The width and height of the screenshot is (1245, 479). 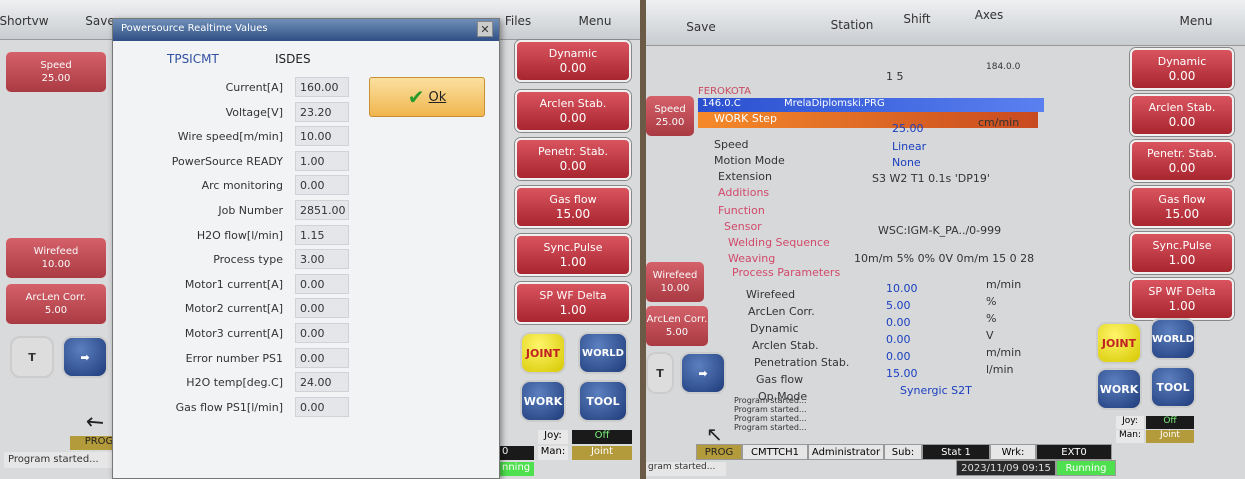 What do you see at coordinates (675, 275) in the screenshot?
I see `wirefeed-label: Wirefeed` at bounding box center [675, 275].